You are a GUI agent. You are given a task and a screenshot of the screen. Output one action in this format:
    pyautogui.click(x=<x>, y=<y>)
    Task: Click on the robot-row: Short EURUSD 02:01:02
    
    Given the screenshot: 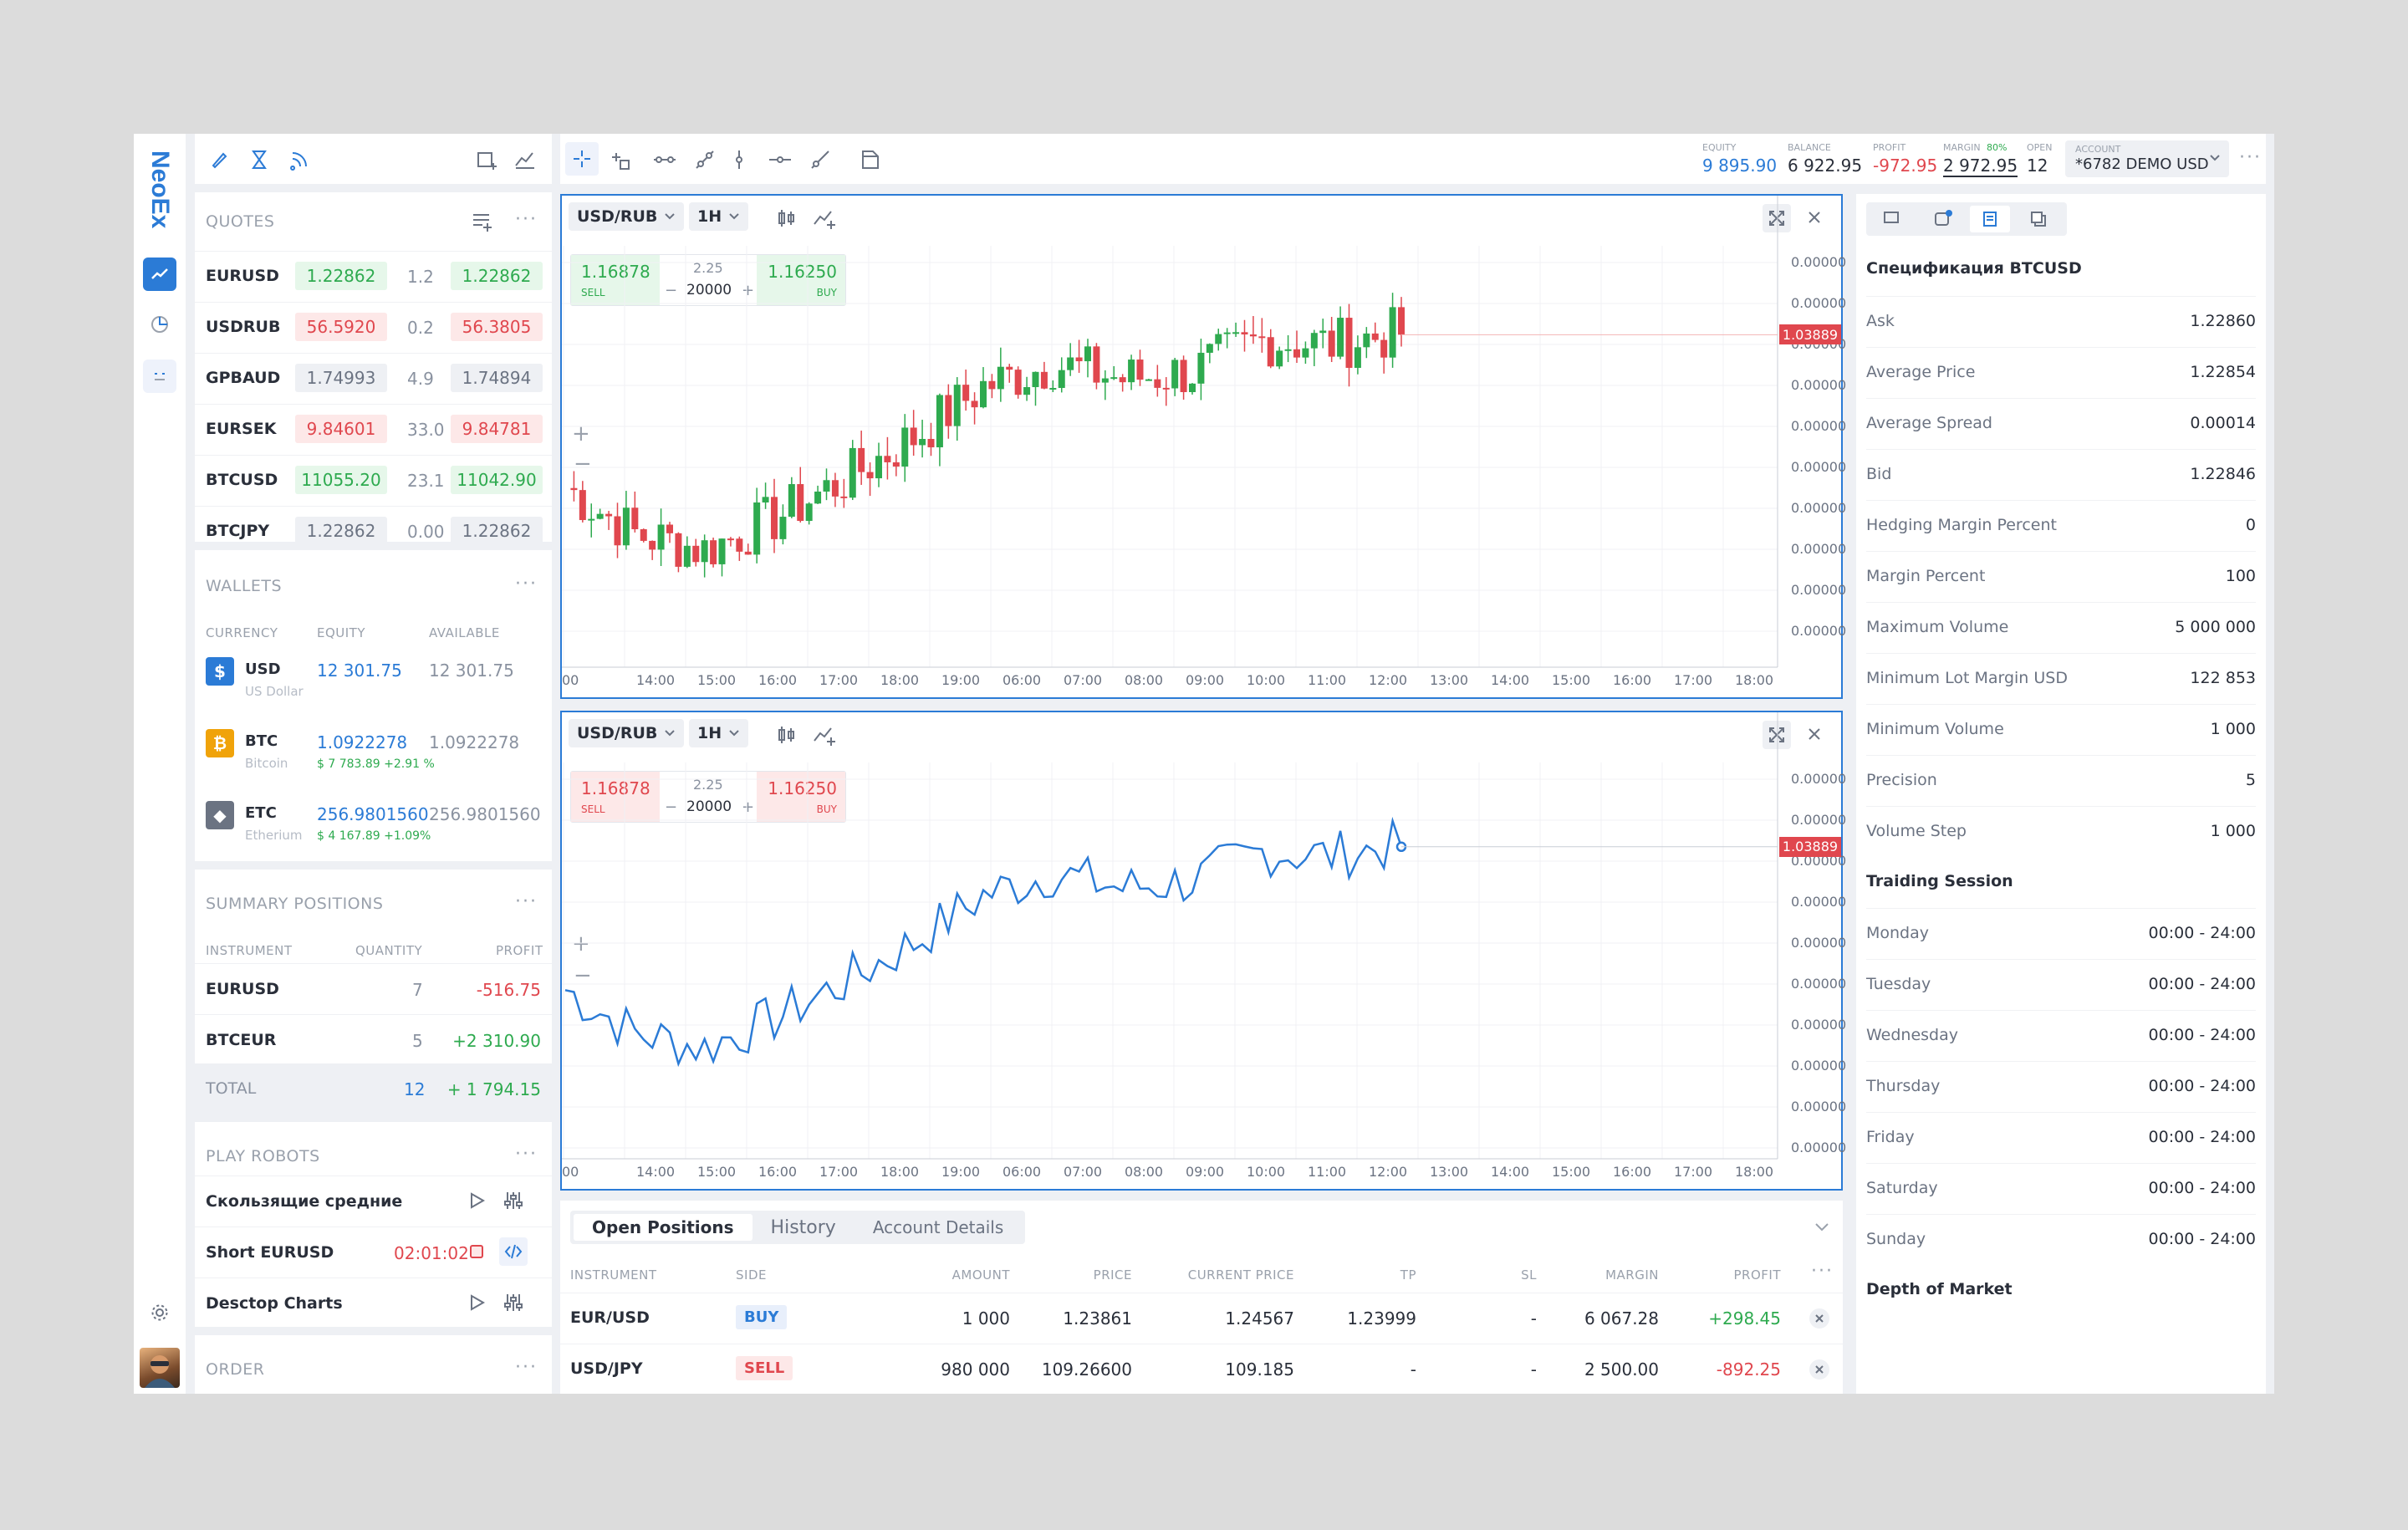 What is the action you would take?
    pyautogui.click(x=373, y=1252)
    